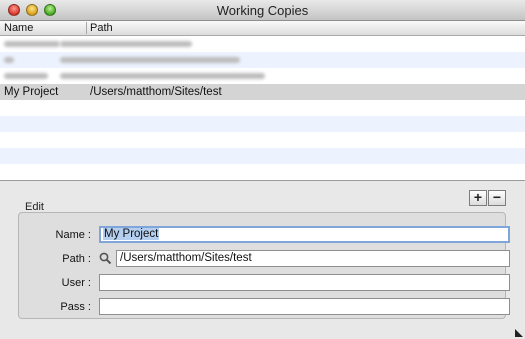 The image size is (525, 339). I want to click on user-field, so click(304, 282).